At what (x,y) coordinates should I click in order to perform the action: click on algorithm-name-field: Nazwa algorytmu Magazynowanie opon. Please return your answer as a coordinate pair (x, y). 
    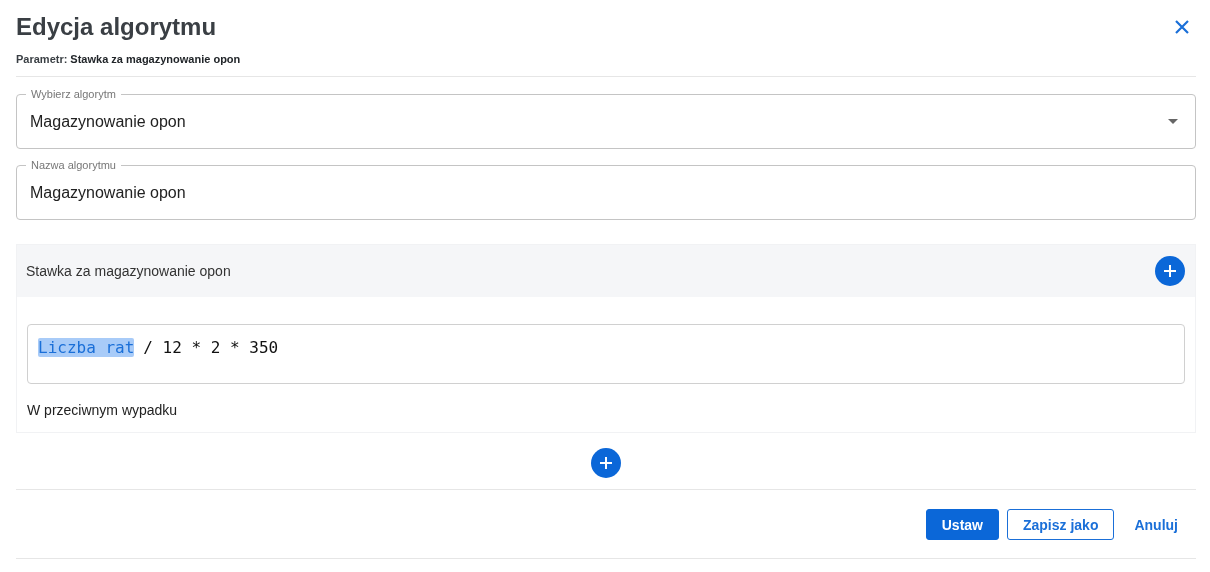
    Looking at the image, I should click on (606, 189).